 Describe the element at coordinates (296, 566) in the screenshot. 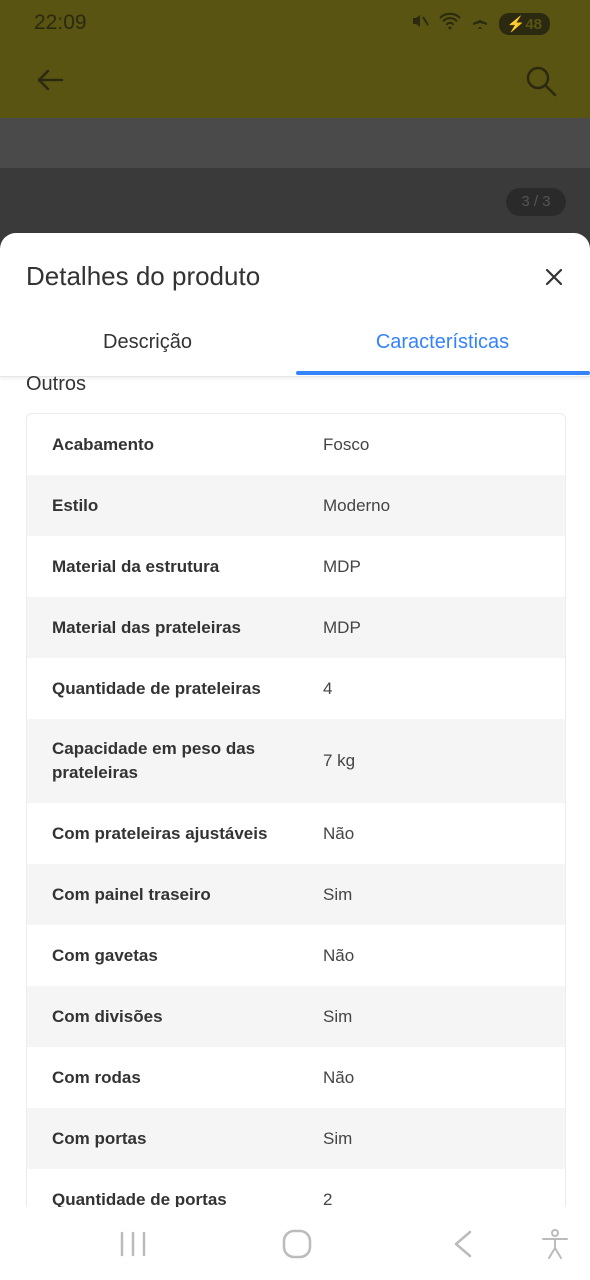

I see `spec-row: Material da estrutura MDP` at that location.